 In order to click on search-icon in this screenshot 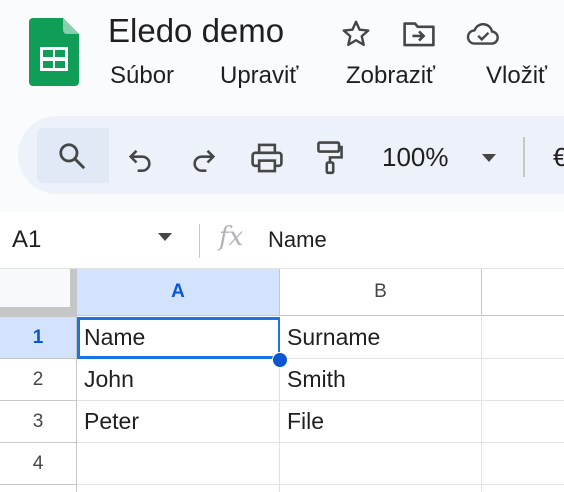, I will do `click(72, 156)`.